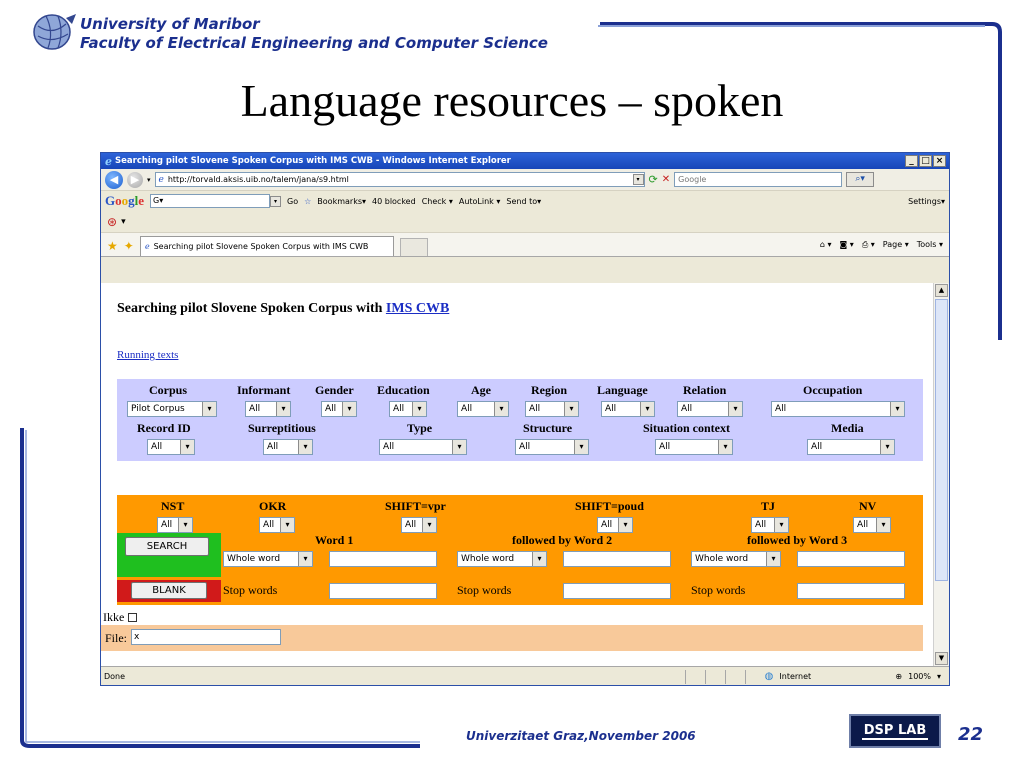 Image resolution: width=1024 pixels, height=768 pixels. What do you see at coordinates (868, 245) in the screenshot?
I see `print-icon: ⎙ ▾` at bounding box center [868, 245].